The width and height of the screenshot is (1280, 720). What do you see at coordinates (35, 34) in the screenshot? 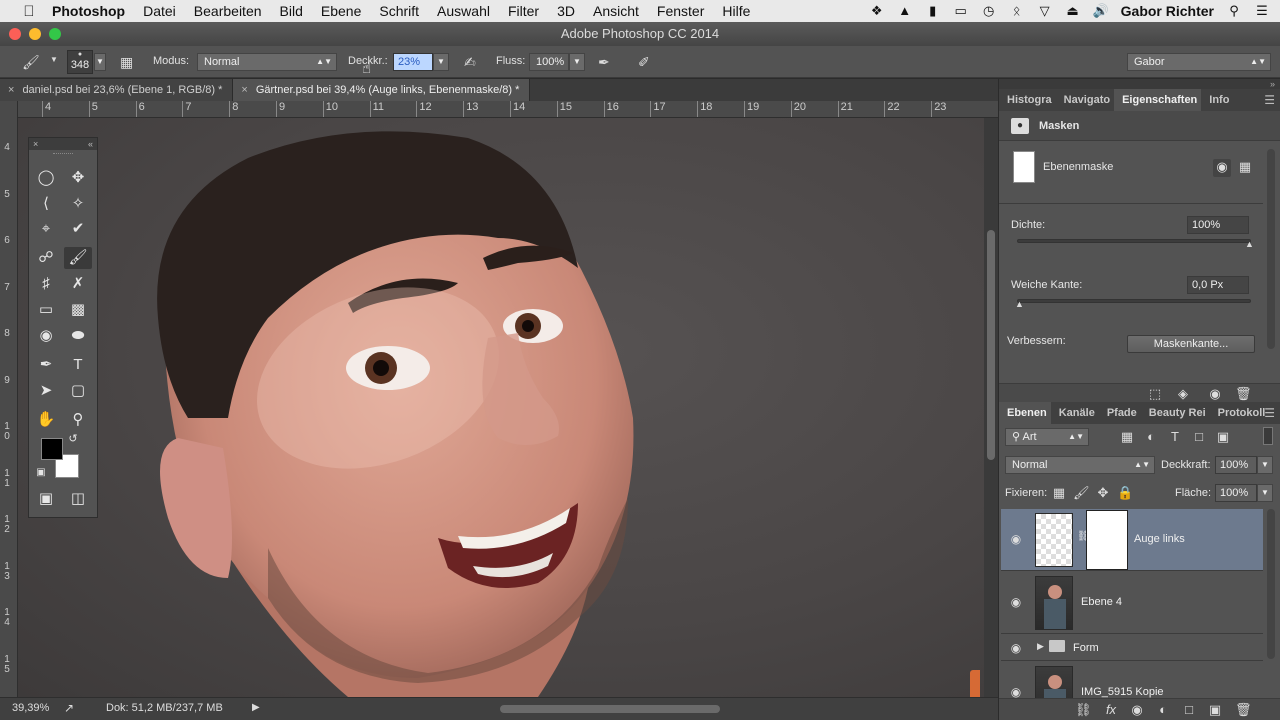
I see `minimize-window-button` at bounding box center [35, 34].